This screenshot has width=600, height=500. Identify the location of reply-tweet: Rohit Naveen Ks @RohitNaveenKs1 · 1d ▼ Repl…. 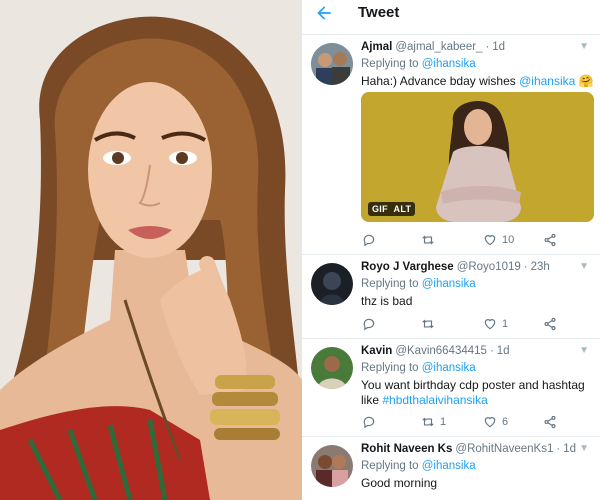
(451, 468).